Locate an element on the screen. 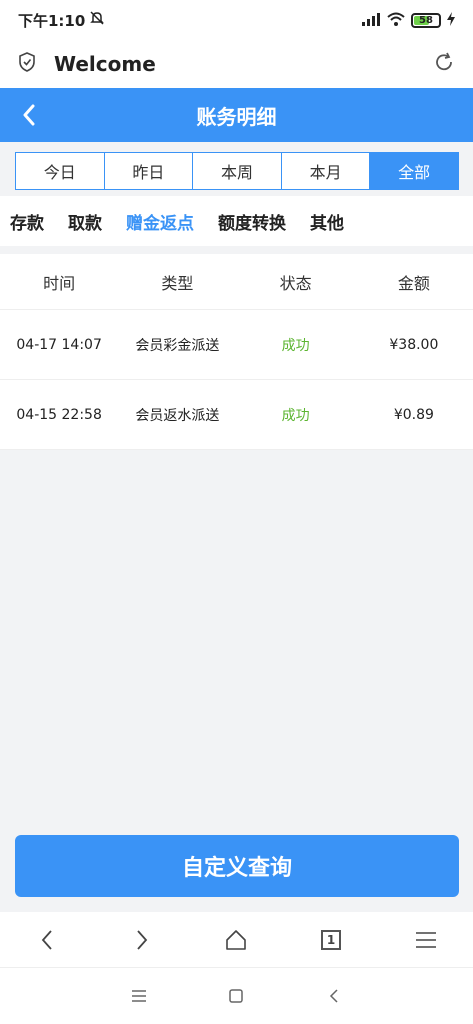  refresh-icon is located at coordinates (444, 64).